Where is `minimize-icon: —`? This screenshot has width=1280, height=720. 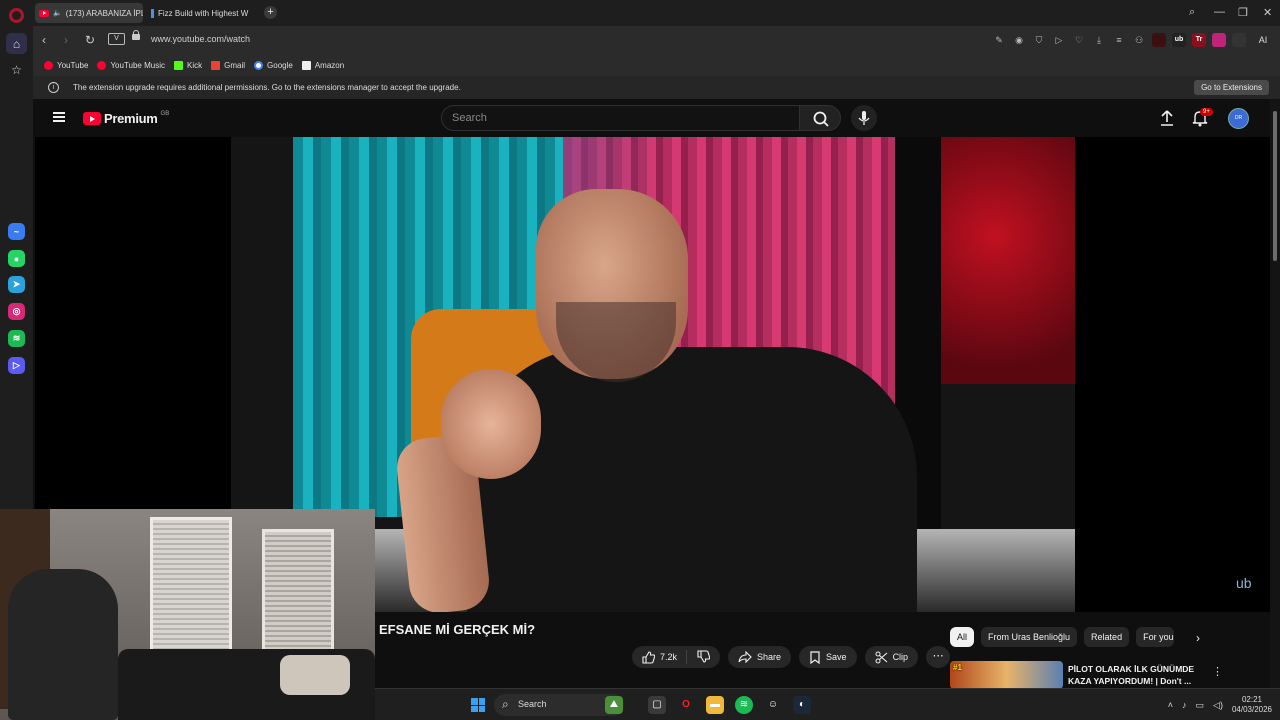 minimize-icon: — is located at coordinates (1219, 12).